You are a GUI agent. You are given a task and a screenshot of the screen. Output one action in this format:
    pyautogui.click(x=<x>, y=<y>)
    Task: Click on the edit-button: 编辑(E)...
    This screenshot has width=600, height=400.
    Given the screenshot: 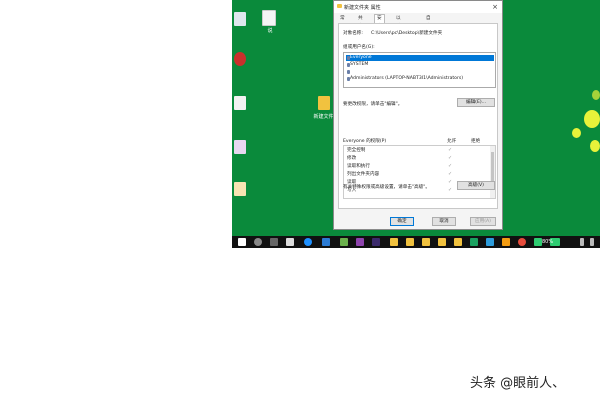 What is the action you would take?
    pyautogui.click(x=476, y=102)
    